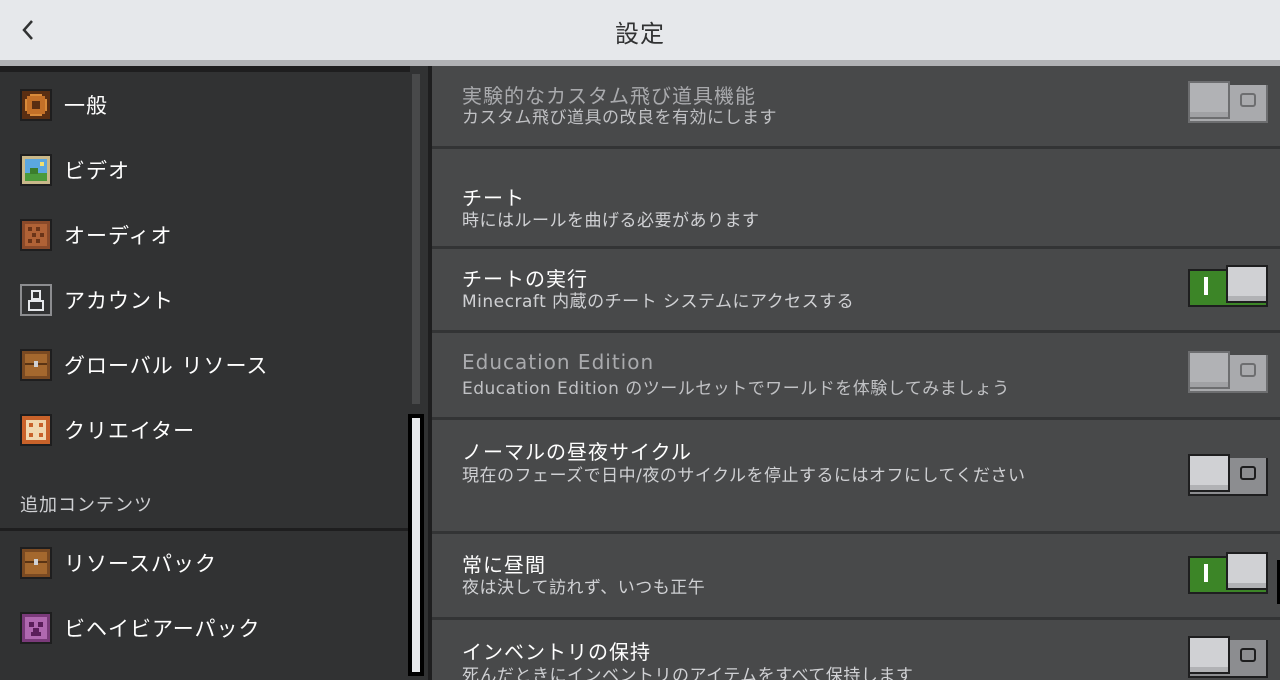 The width and height of the screenshot is (1280, 680). What do you see at coordinates (166, 366) in the screenshot?
I see `sidebar-item-label: グローバル リソース` at bounding box center [166, 366].